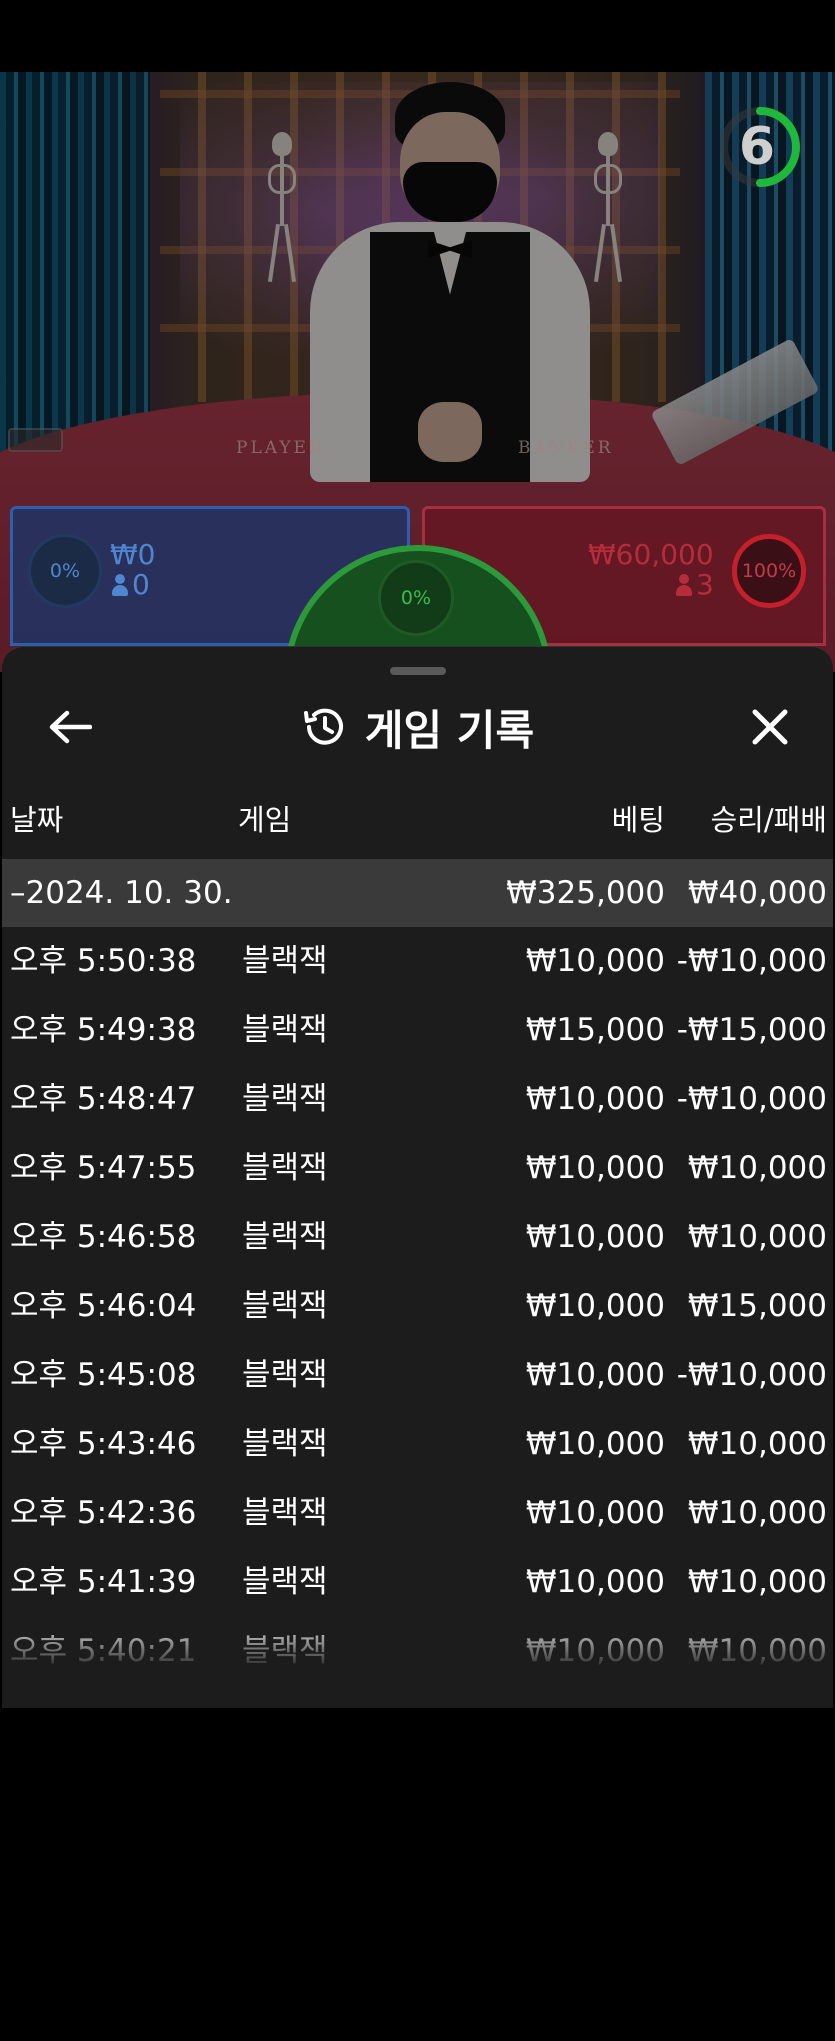 This screenshot has width=835, height=2041. What do you see at coordinates (417, 1099) in the screenshot?
I see `history-row: 오후 5:48:47 블랙잭 ₩10,000 -₩10,000` at bounding box center [417, 1099].